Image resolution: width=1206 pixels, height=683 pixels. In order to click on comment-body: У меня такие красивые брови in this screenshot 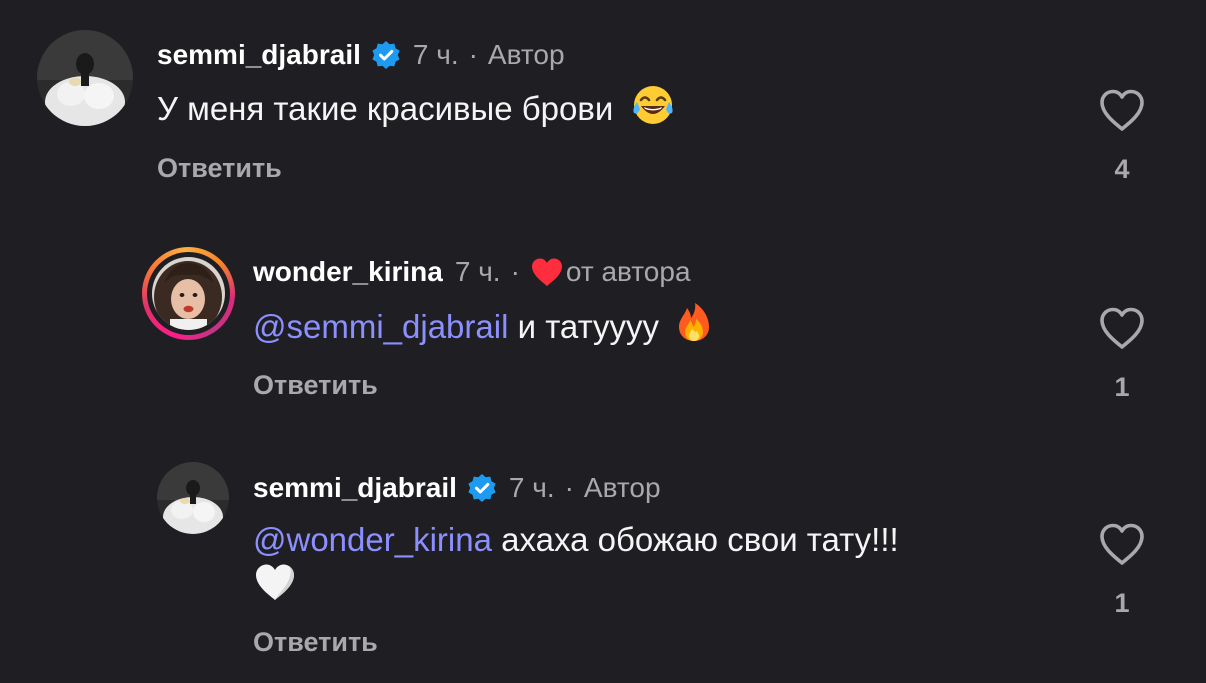, I will do `click(385, 108)`.